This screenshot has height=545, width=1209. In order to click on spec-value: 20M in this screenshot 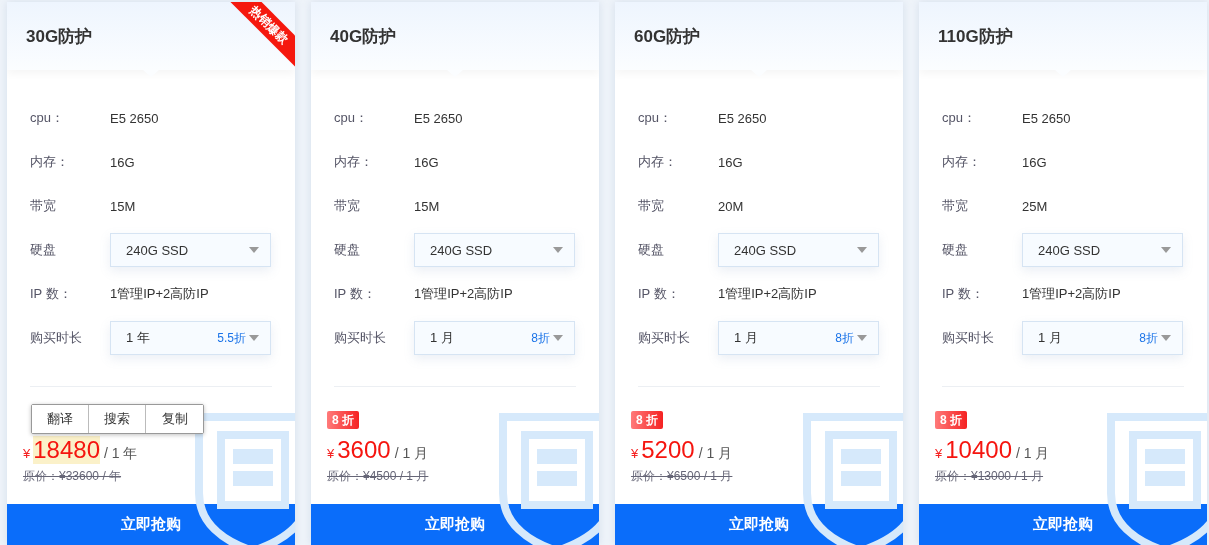, I will do `click(731, 206)`.